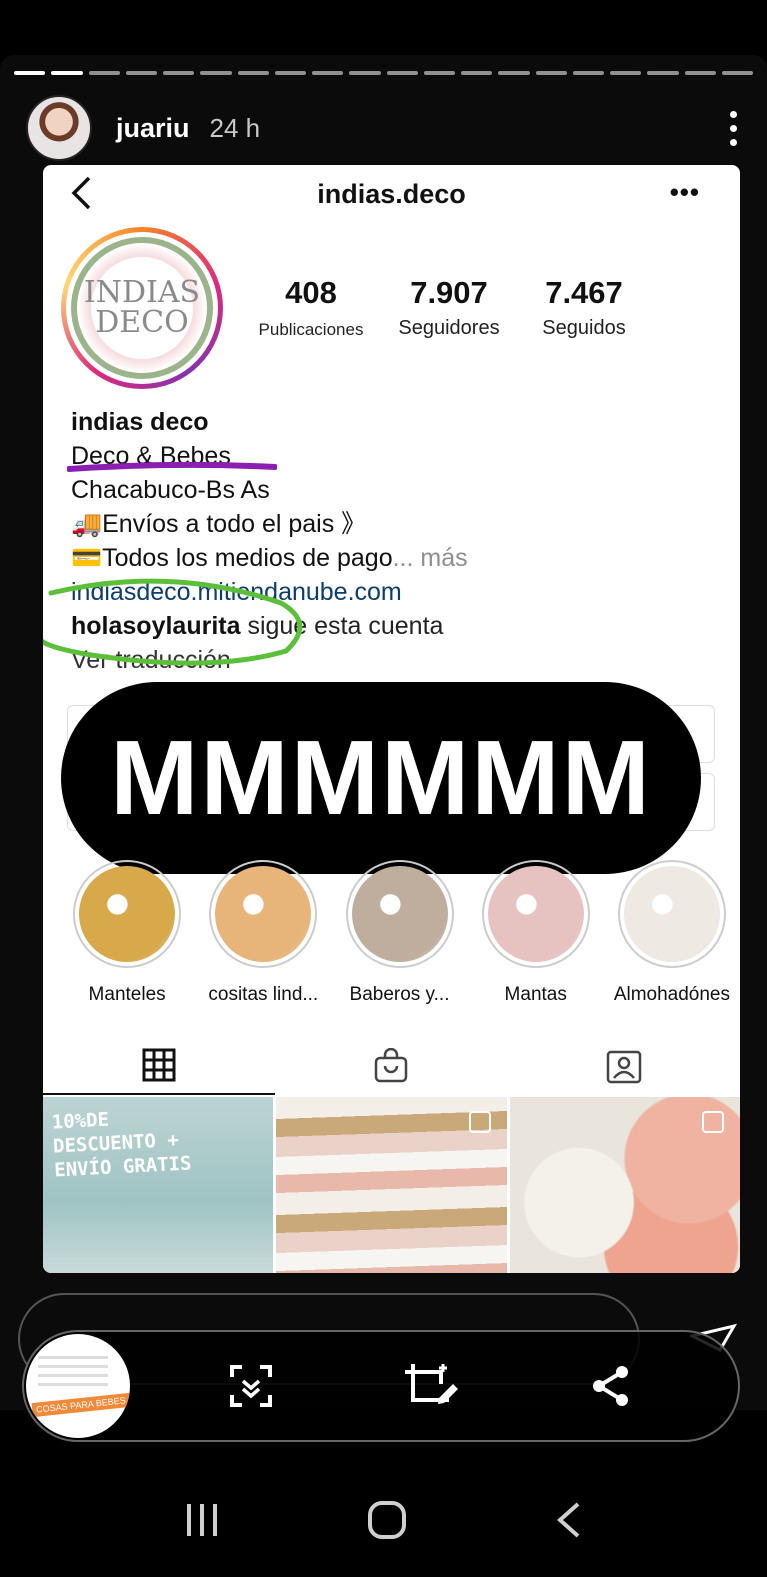 The height and width of the screenshot is (1577, 767). Describe the element at coordinates (80, 1405) in the screenshot. I see `preview-tag: COSAS PARA BEBES` at that location.